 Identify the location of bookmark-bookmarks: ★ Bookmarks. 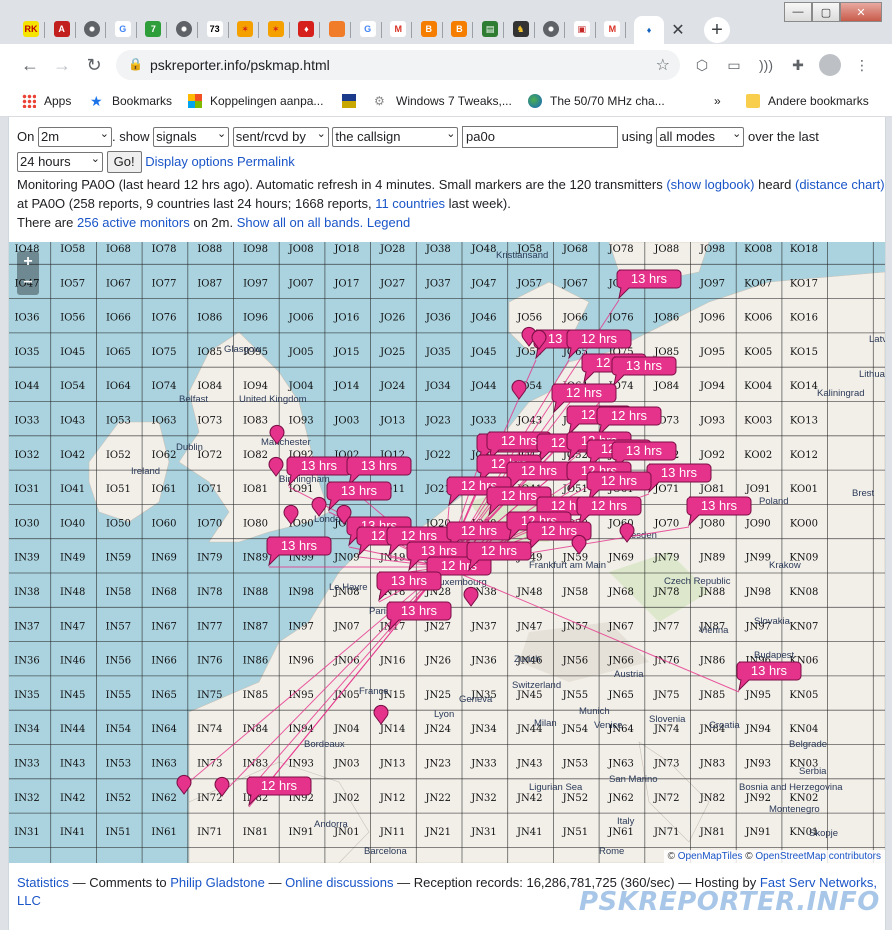
(131, 101).